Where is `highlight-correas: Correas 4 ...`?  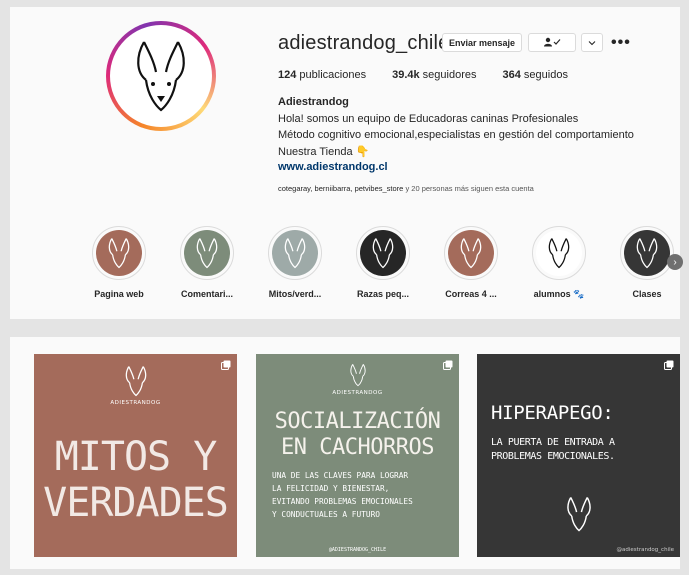
highlight-correas: Correas 4 ... is located at coordinates (471, 262).